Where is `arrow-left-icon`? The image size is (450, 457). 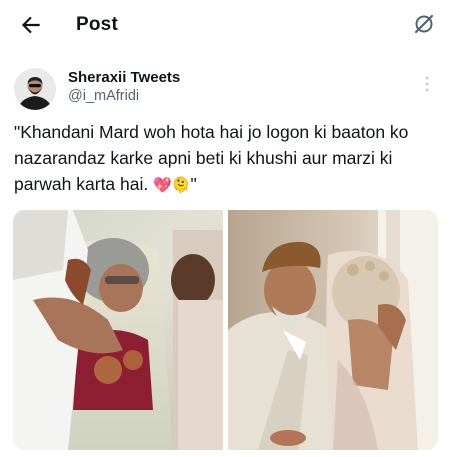
arrow-left-icon is located at coordinates (30, 25).